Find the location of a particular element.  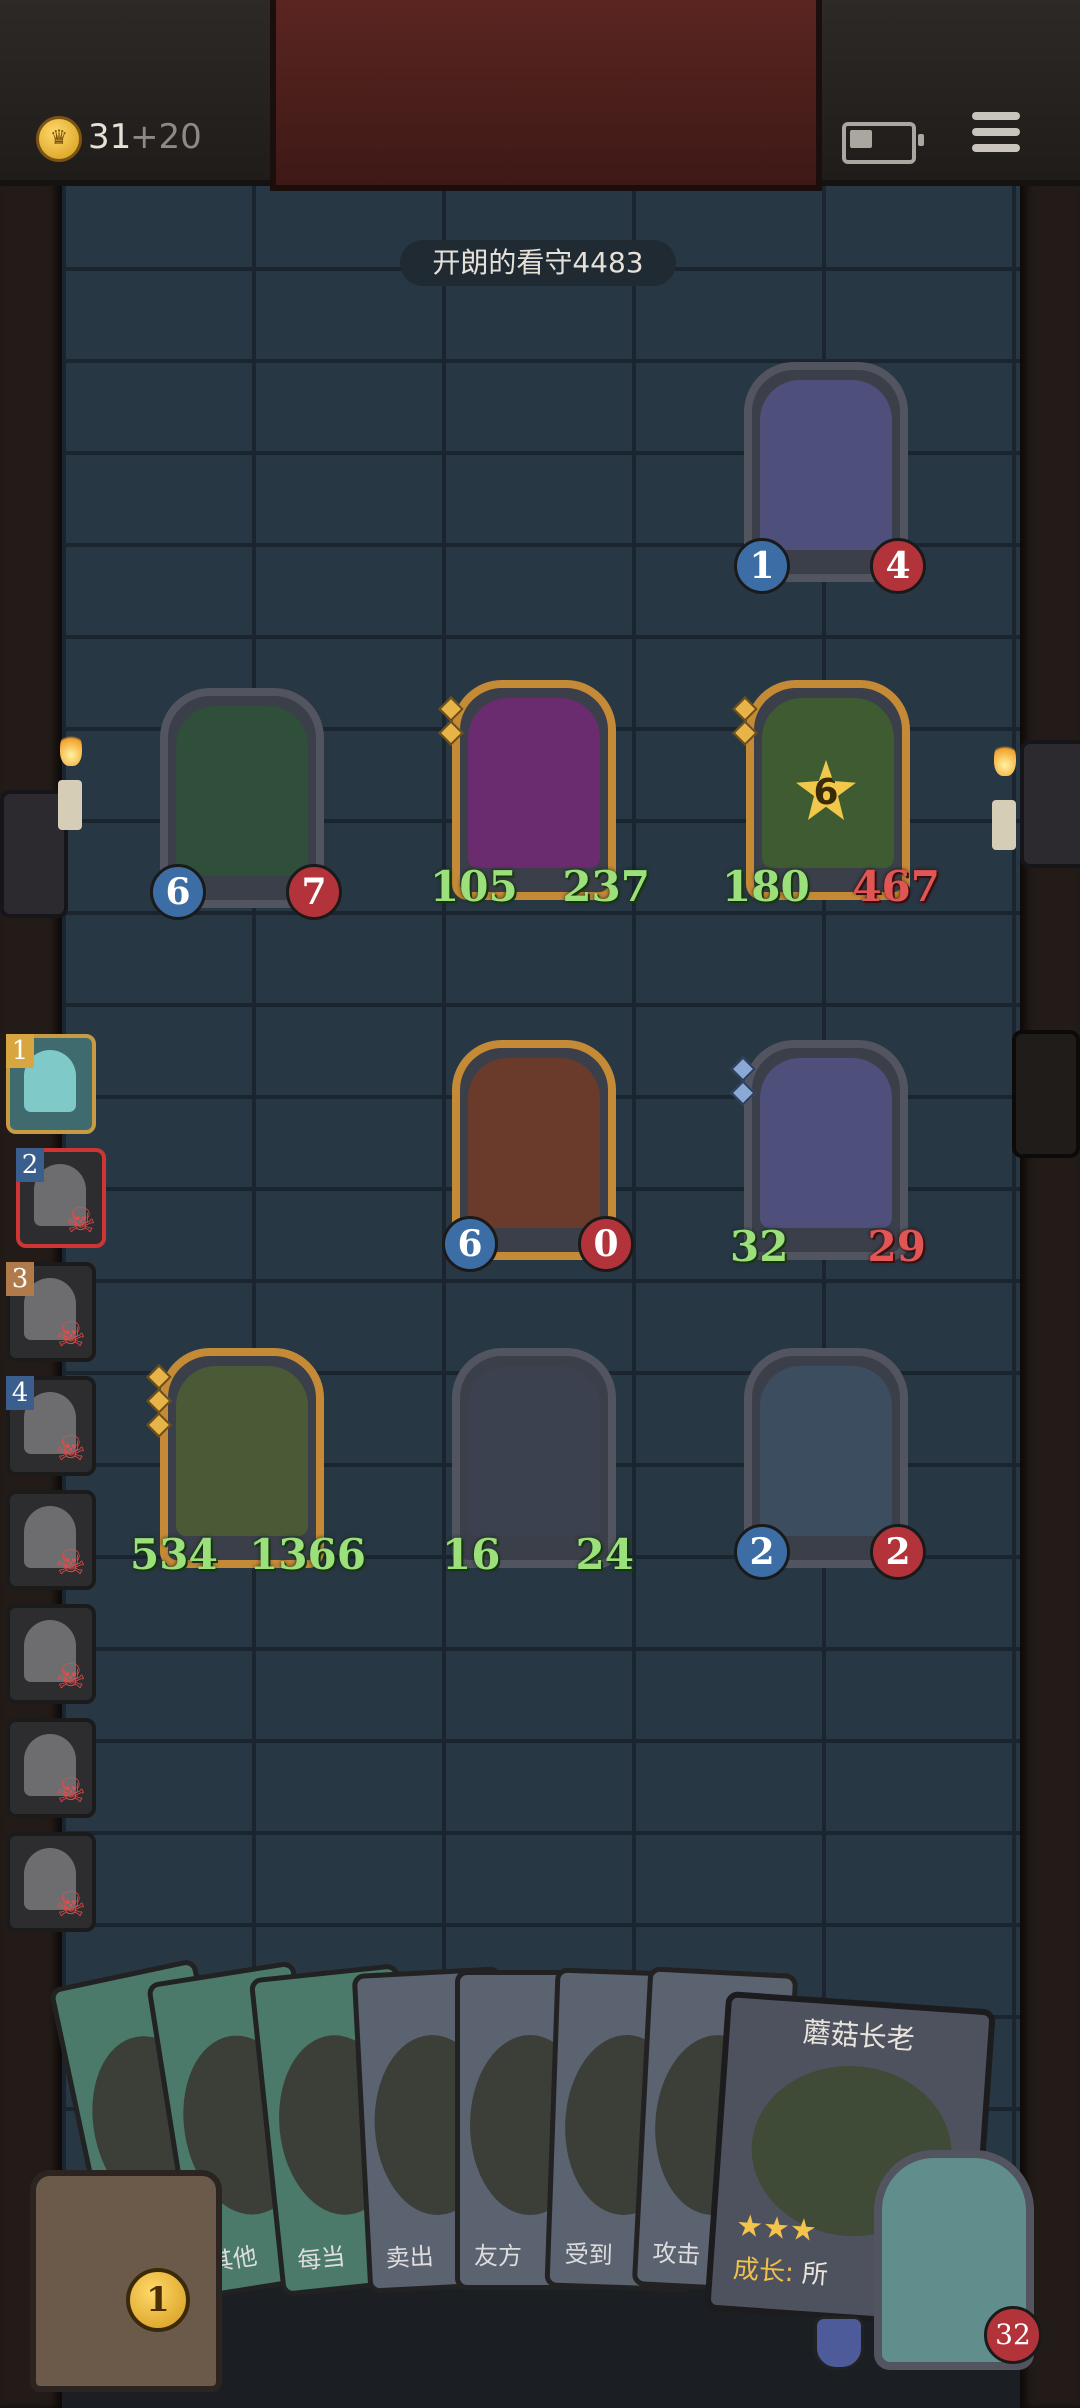

minion-attack: 180 is located at coordinates (766, 886).